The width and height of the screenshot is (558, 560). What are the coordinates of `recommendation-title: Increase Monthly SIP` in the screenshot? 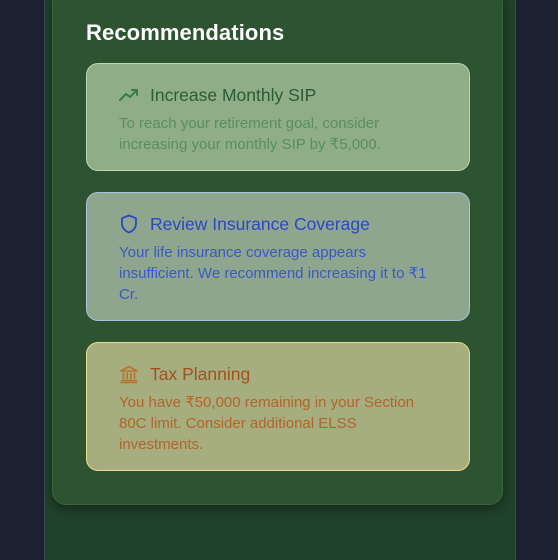 It's located at (233, 94).